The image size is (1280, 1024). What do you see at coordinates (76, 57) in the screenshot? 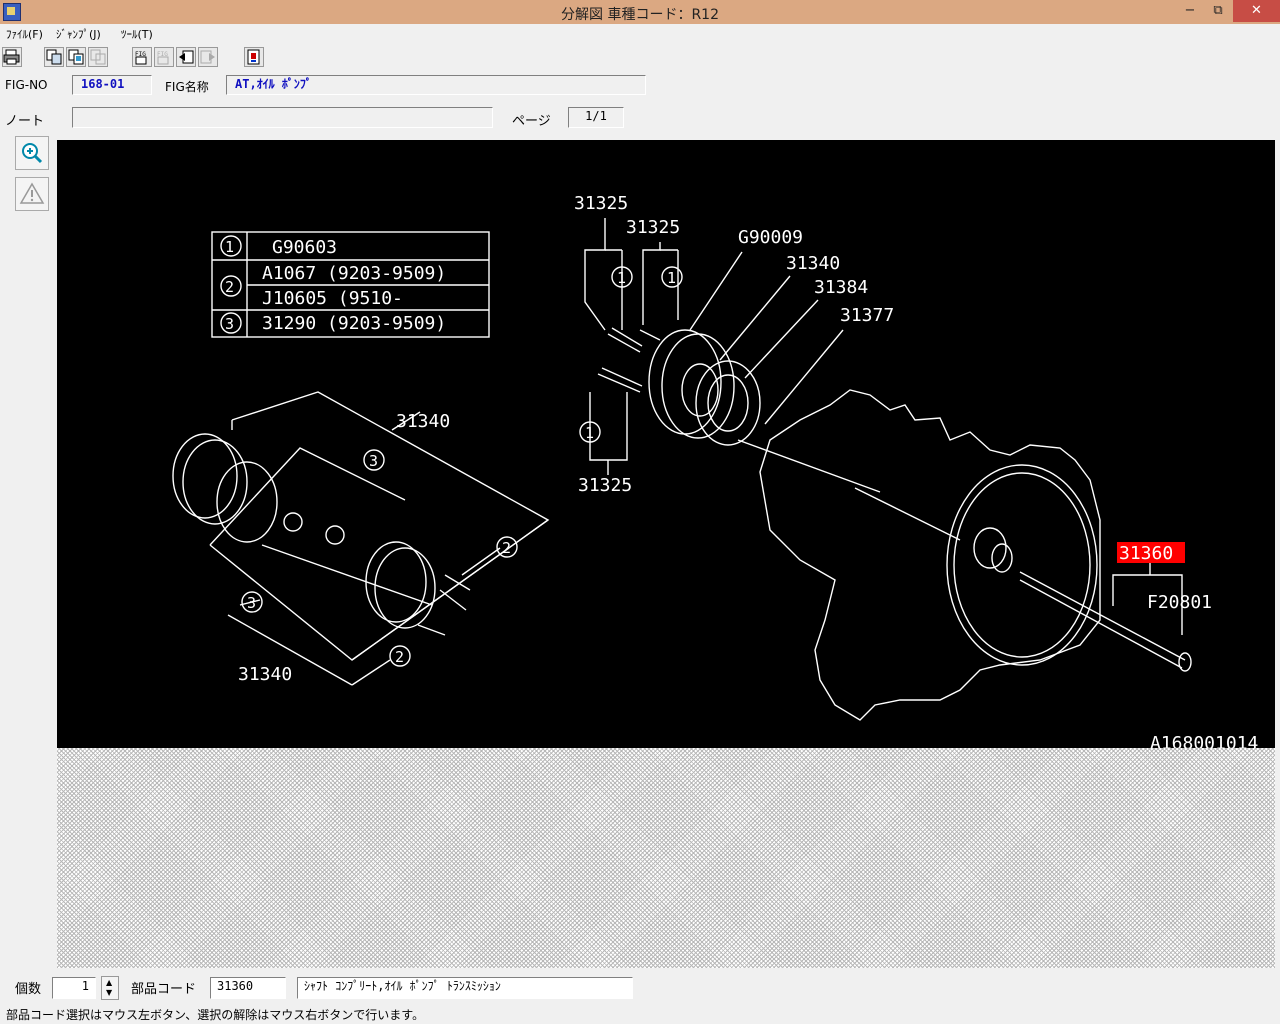
I see `copy-multi-icon` at bounding box center [76, 57].